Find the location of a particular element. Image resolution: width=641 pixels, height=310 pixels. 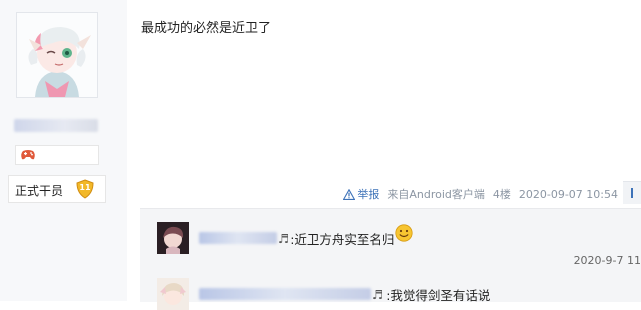

report-link: 举报 is located at coordinates (361, 194).